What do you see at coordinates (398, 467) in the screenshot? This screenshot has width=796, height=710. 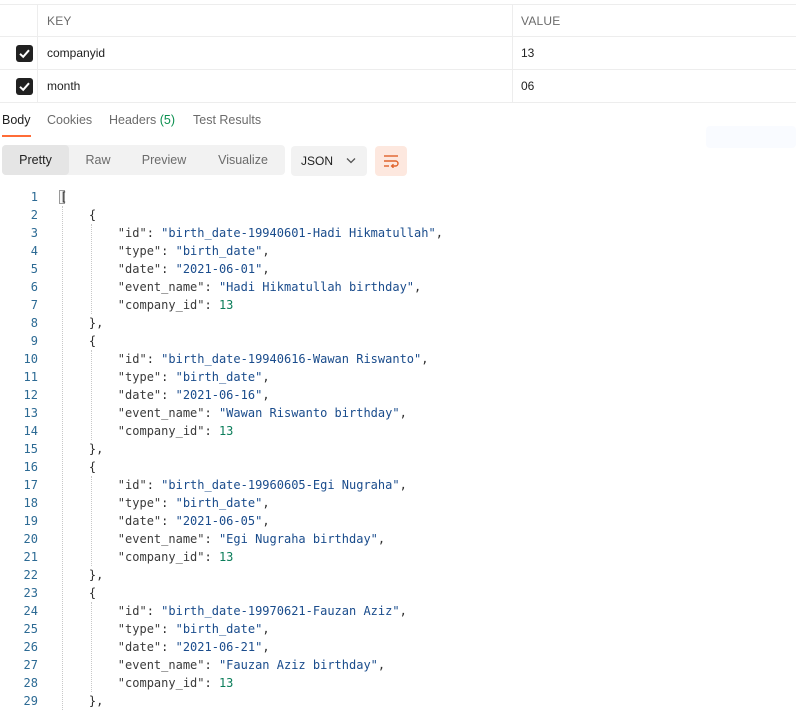 I see `code-line: 16 {` at bounding box center [398, 467].